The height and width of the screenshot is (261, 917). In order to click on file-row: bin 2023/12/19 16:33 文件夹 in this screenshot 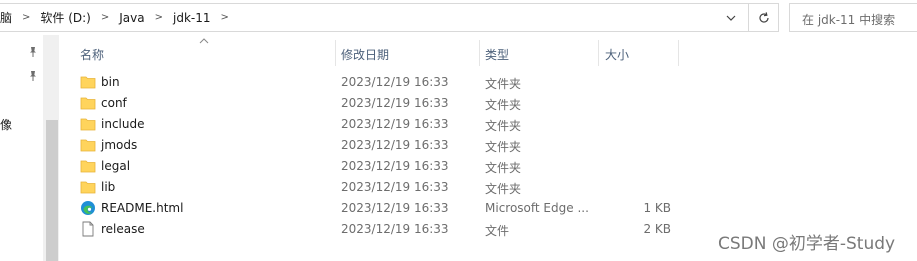, I will do `click(406, 82)`.